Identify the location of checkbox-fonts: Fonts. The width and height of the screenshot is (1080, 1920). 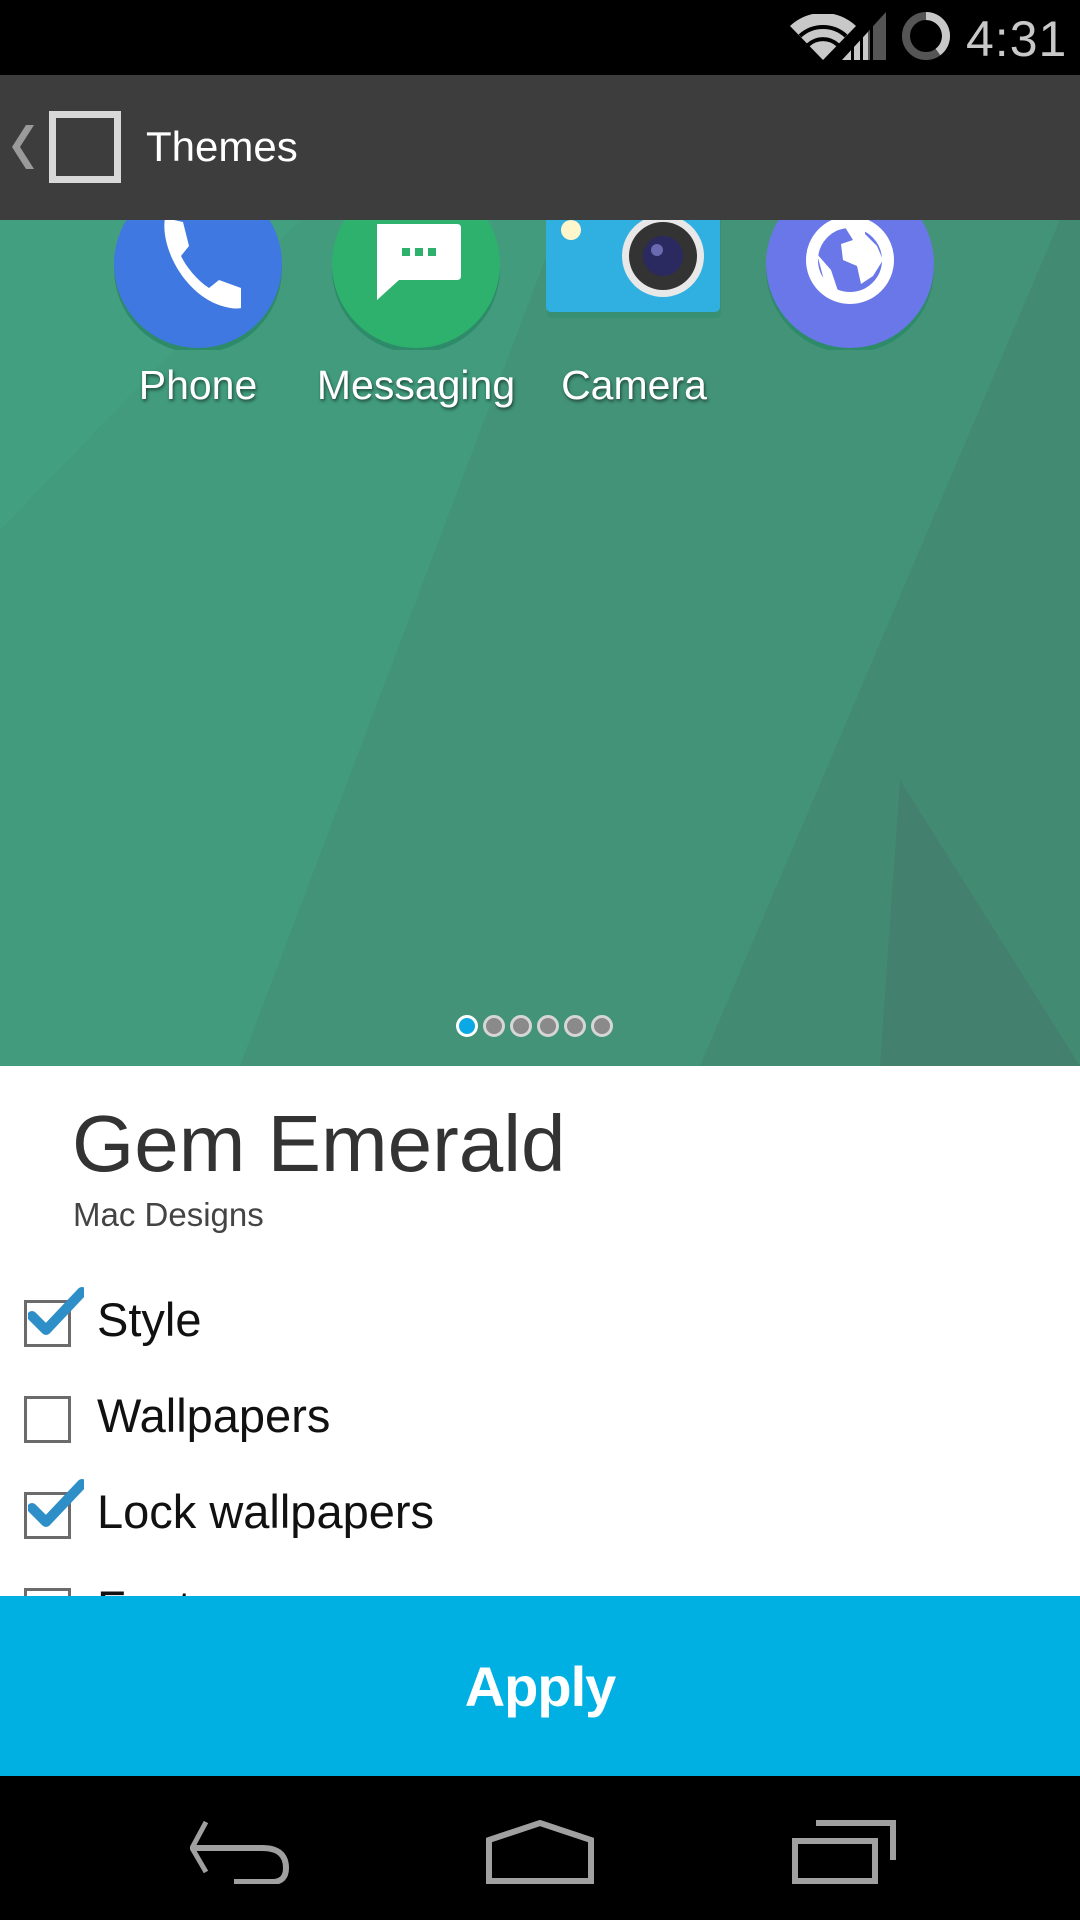
(374, 1588).